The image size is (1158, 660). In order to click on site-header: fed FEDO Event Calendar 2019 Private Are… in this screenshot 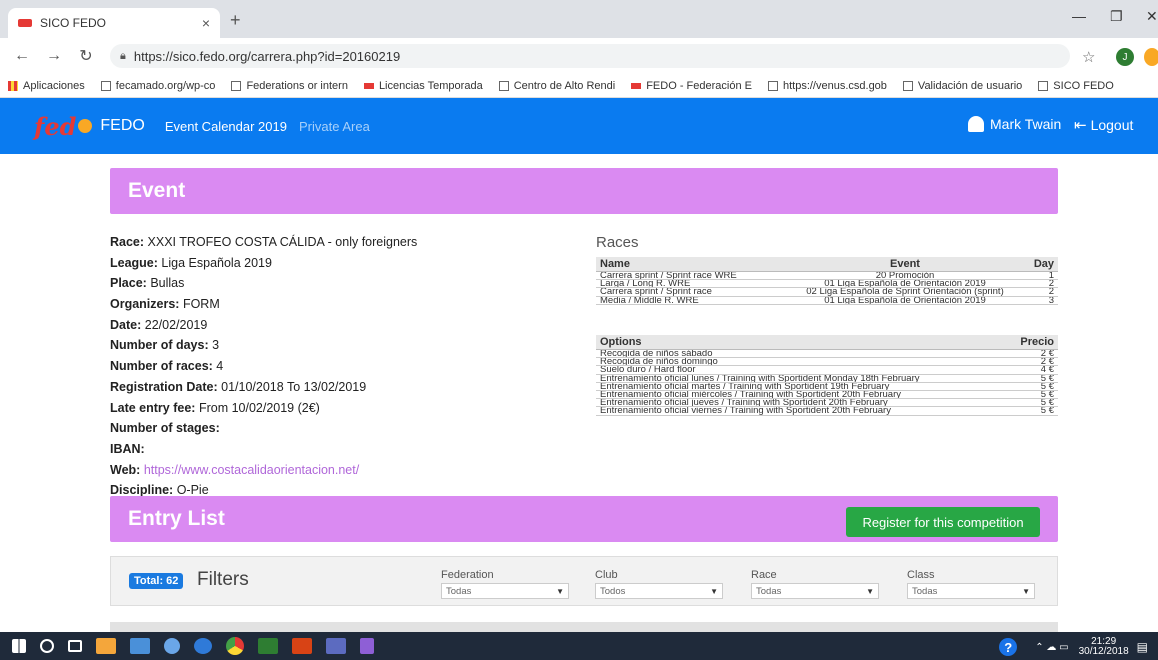, I will do `click(579, 126)`.